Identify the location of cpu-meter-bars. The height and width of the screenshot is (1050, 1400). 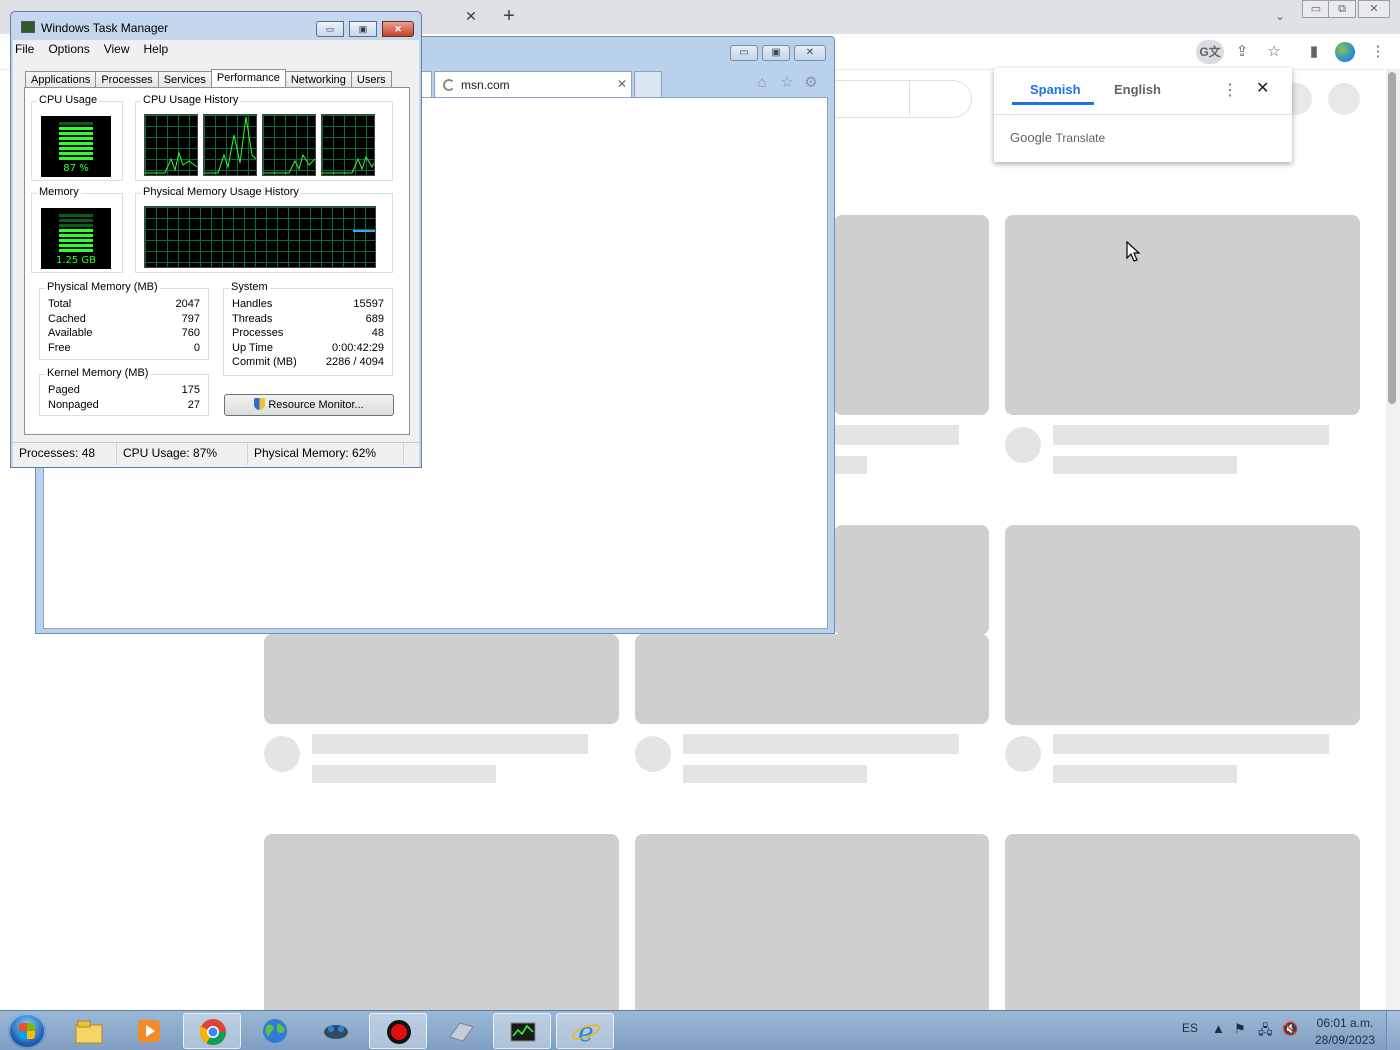
(76, 142).